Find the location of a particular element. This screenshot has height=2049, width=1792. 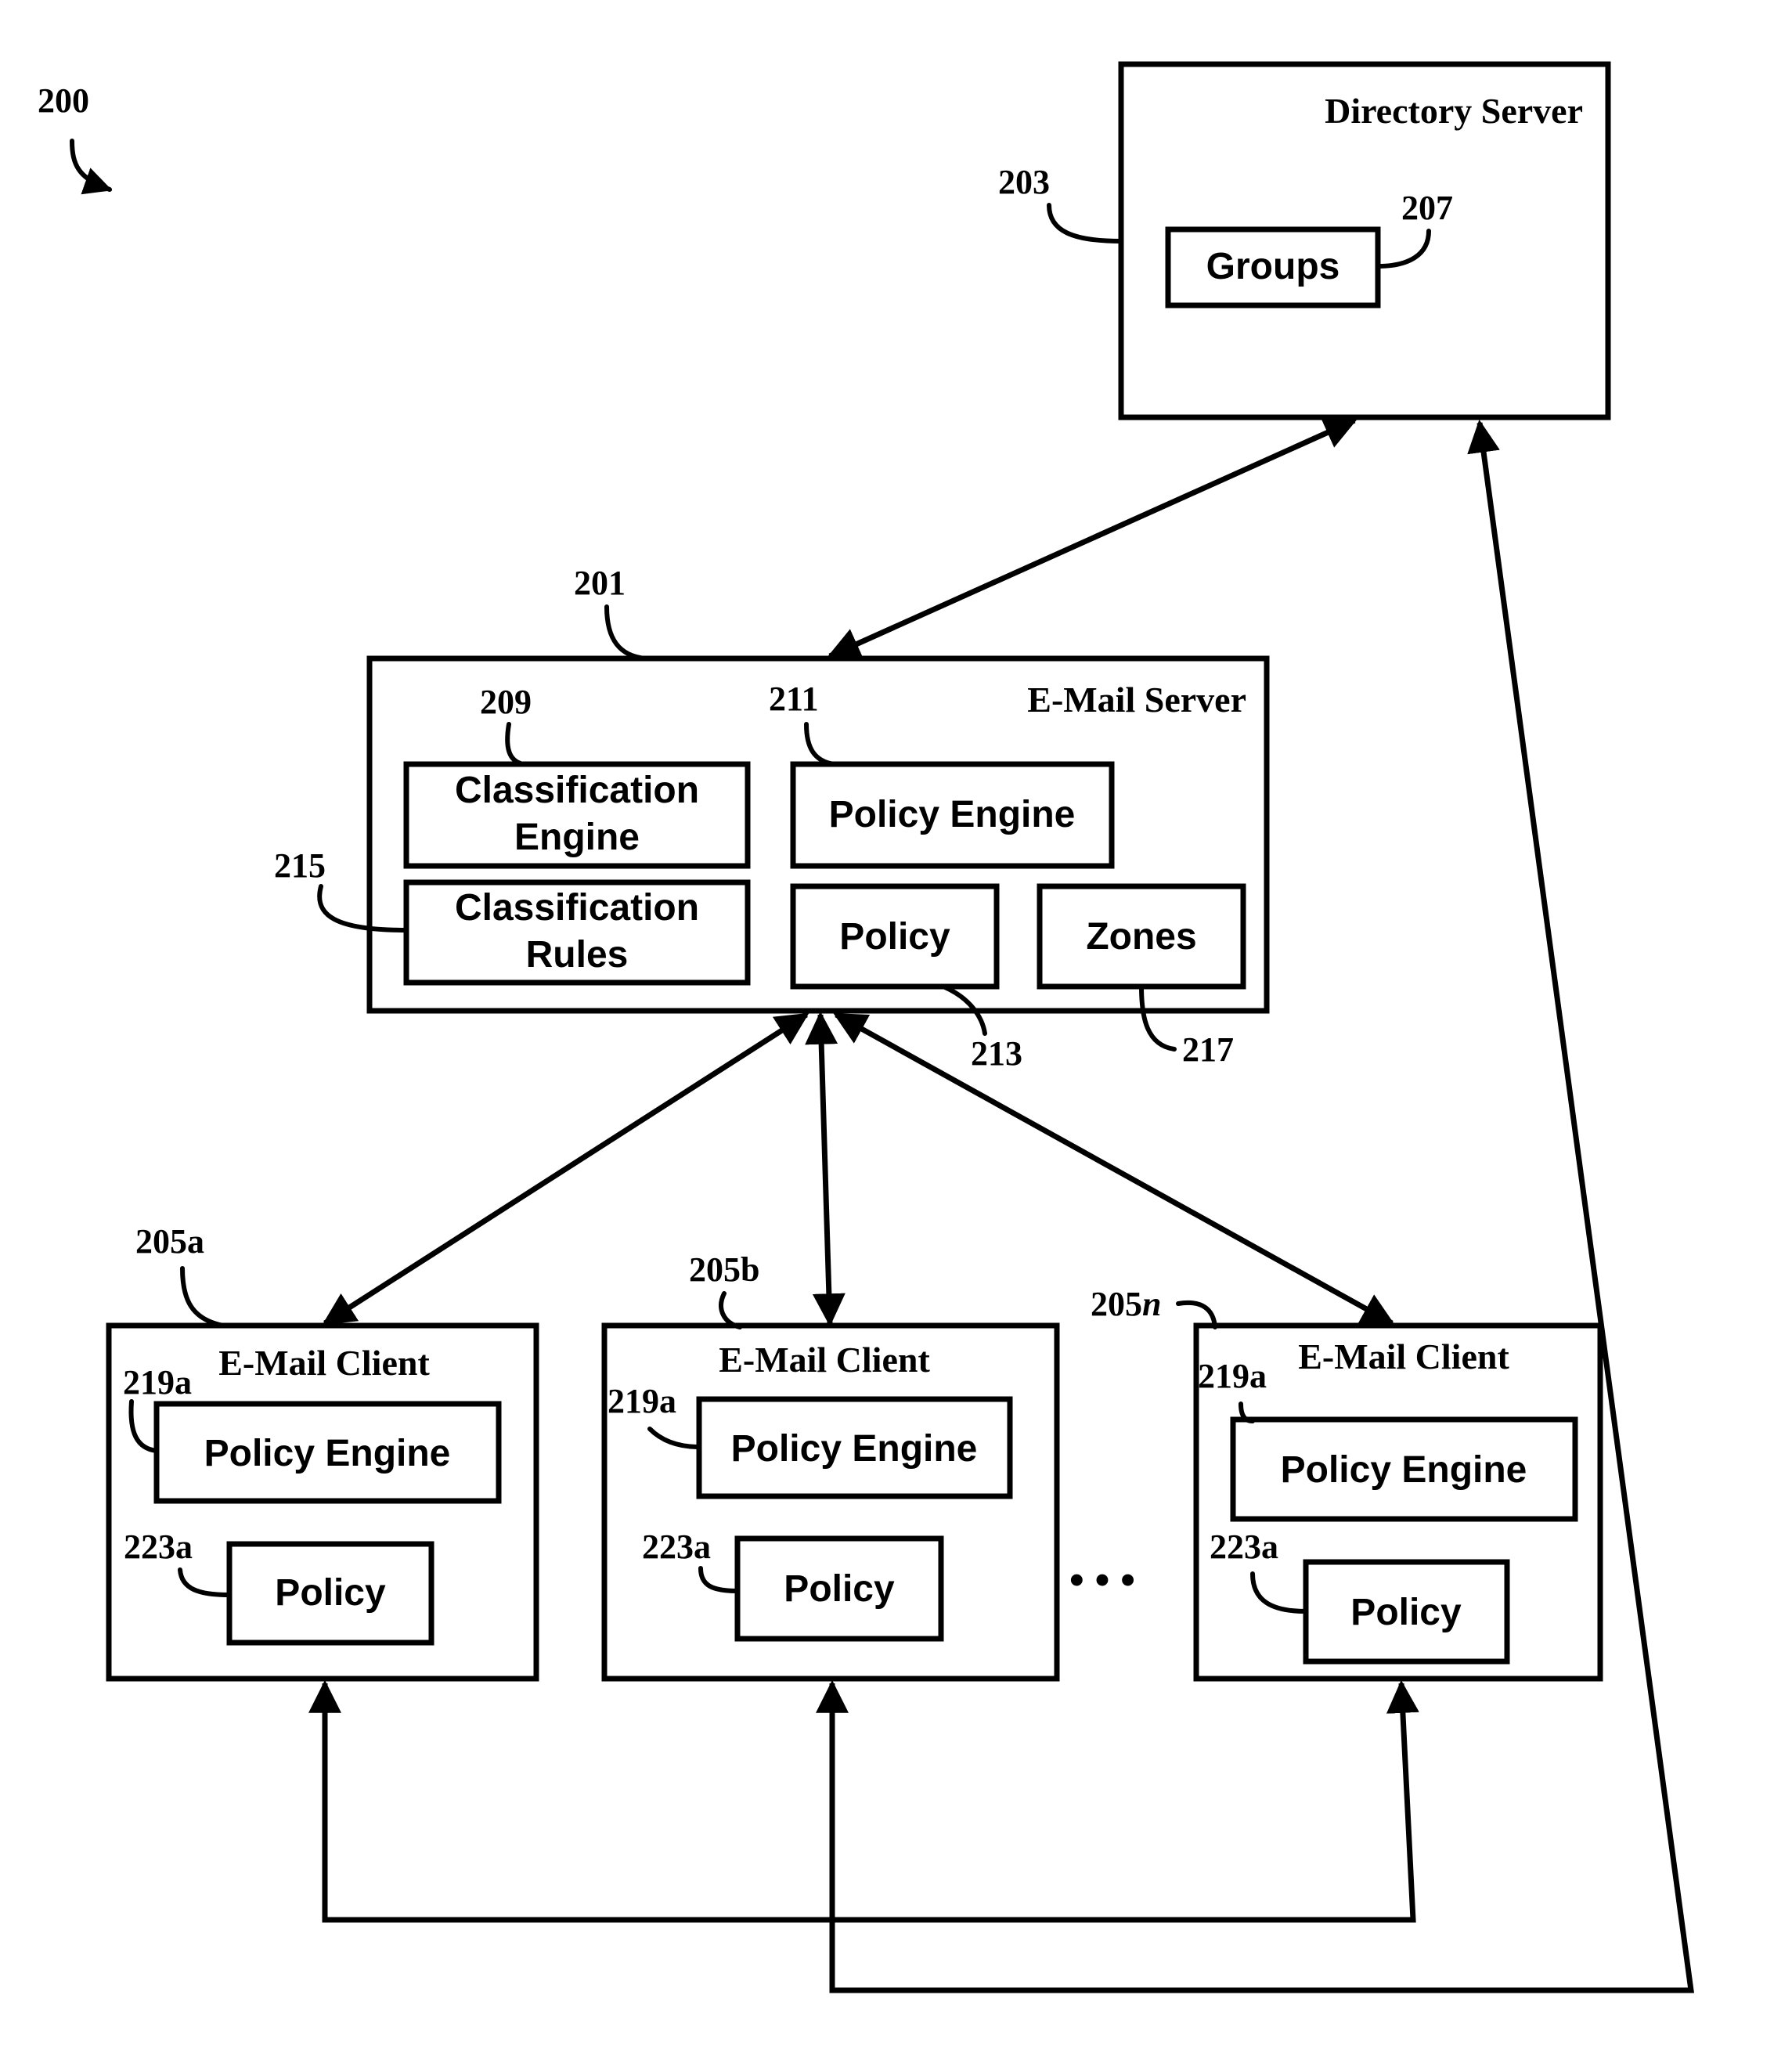

client-b-policy-label: Policy is located at coordinates (839, 1589).